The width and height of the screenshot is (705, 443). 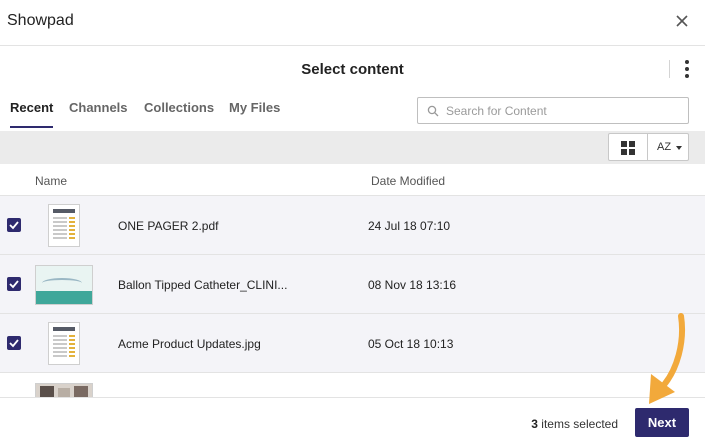 I want to click on grid-icon, so click(x=628, y=148).